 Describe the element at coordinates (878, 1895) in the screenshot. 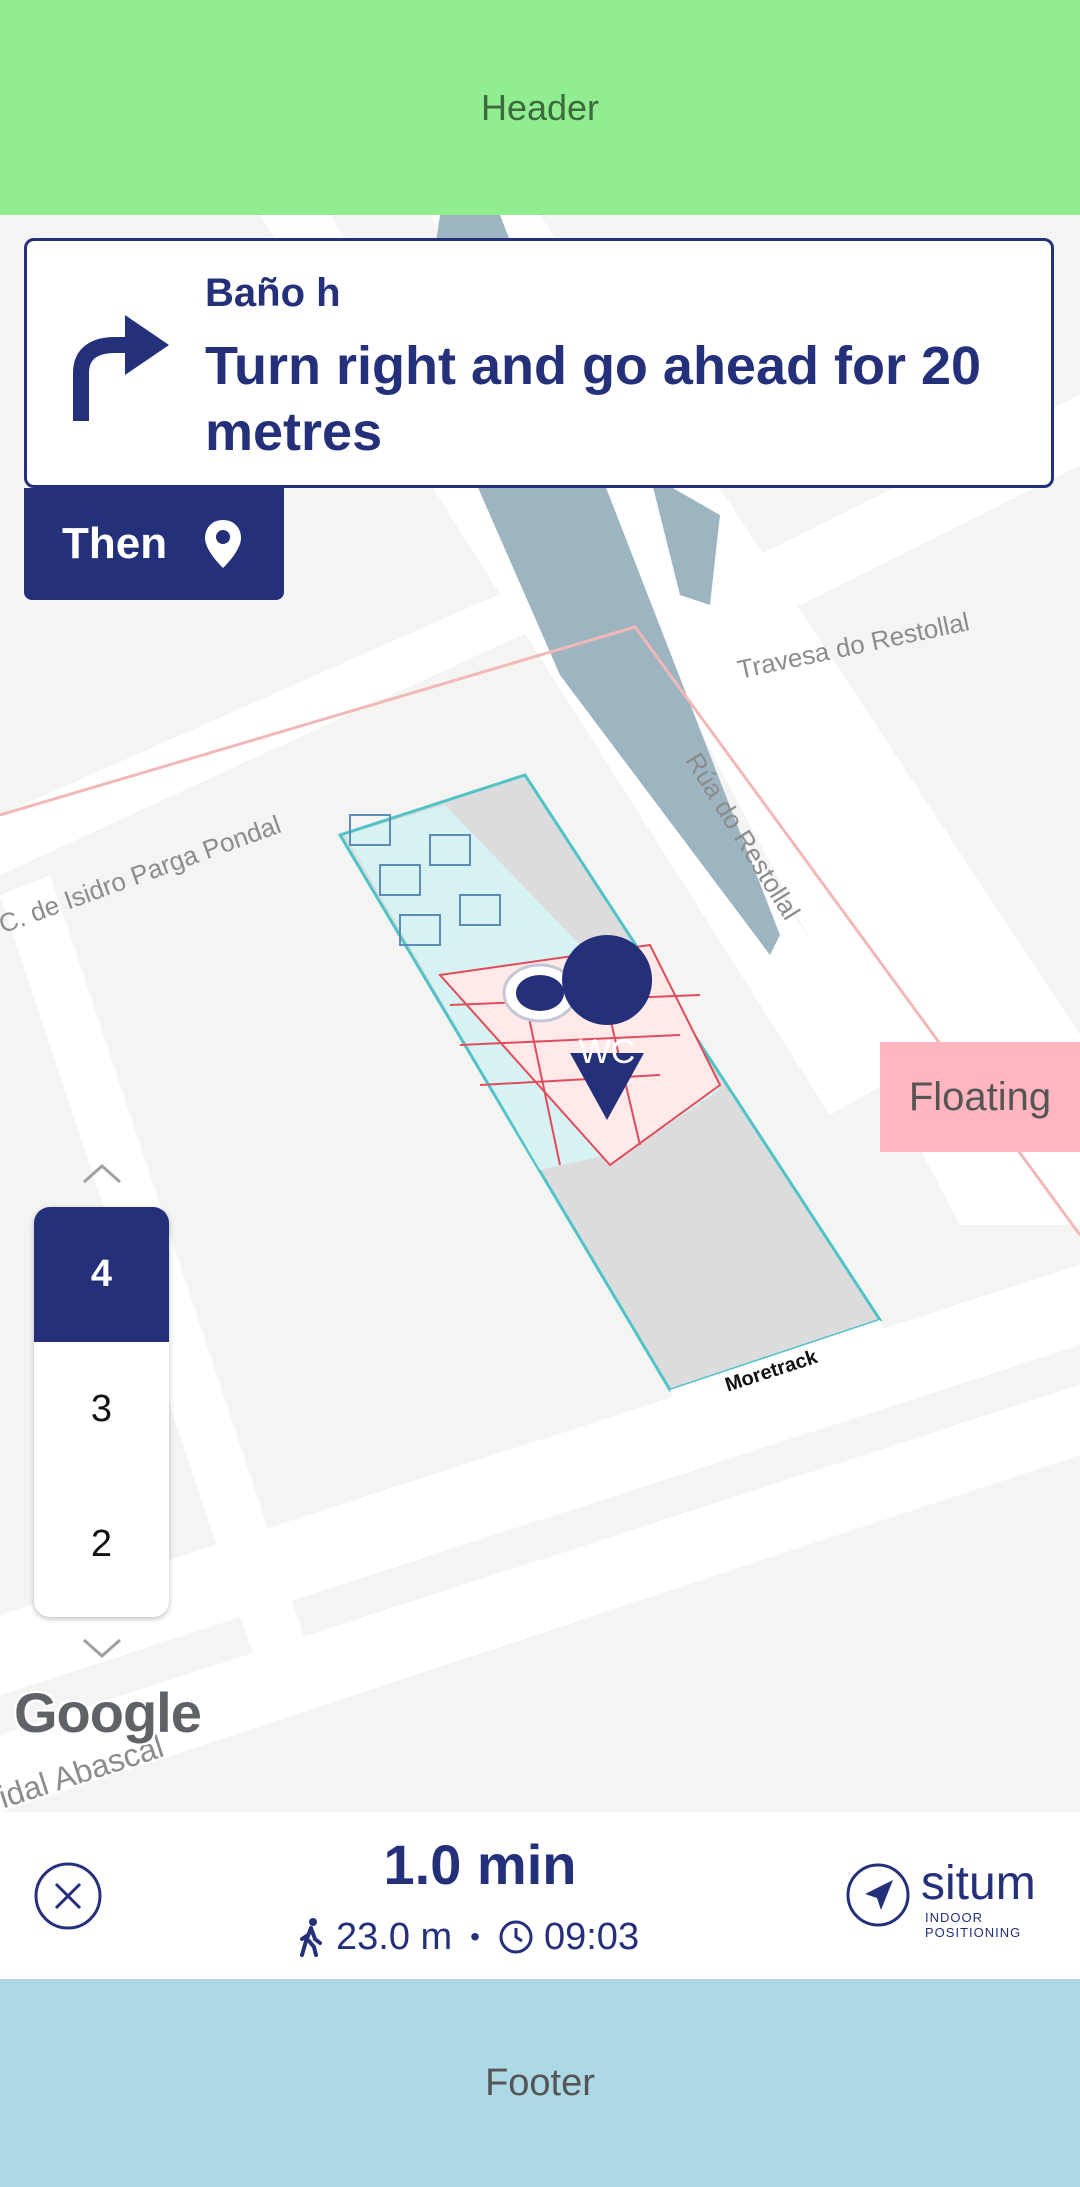

I see `navigation-arrow-icon` at that location.